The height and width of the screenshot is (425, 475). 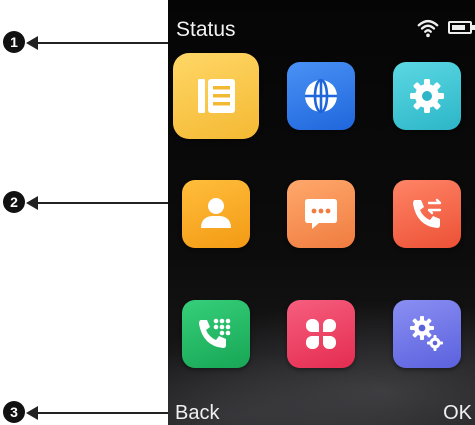 I want to click on callout-2: 2, so click(x=85, y=203).